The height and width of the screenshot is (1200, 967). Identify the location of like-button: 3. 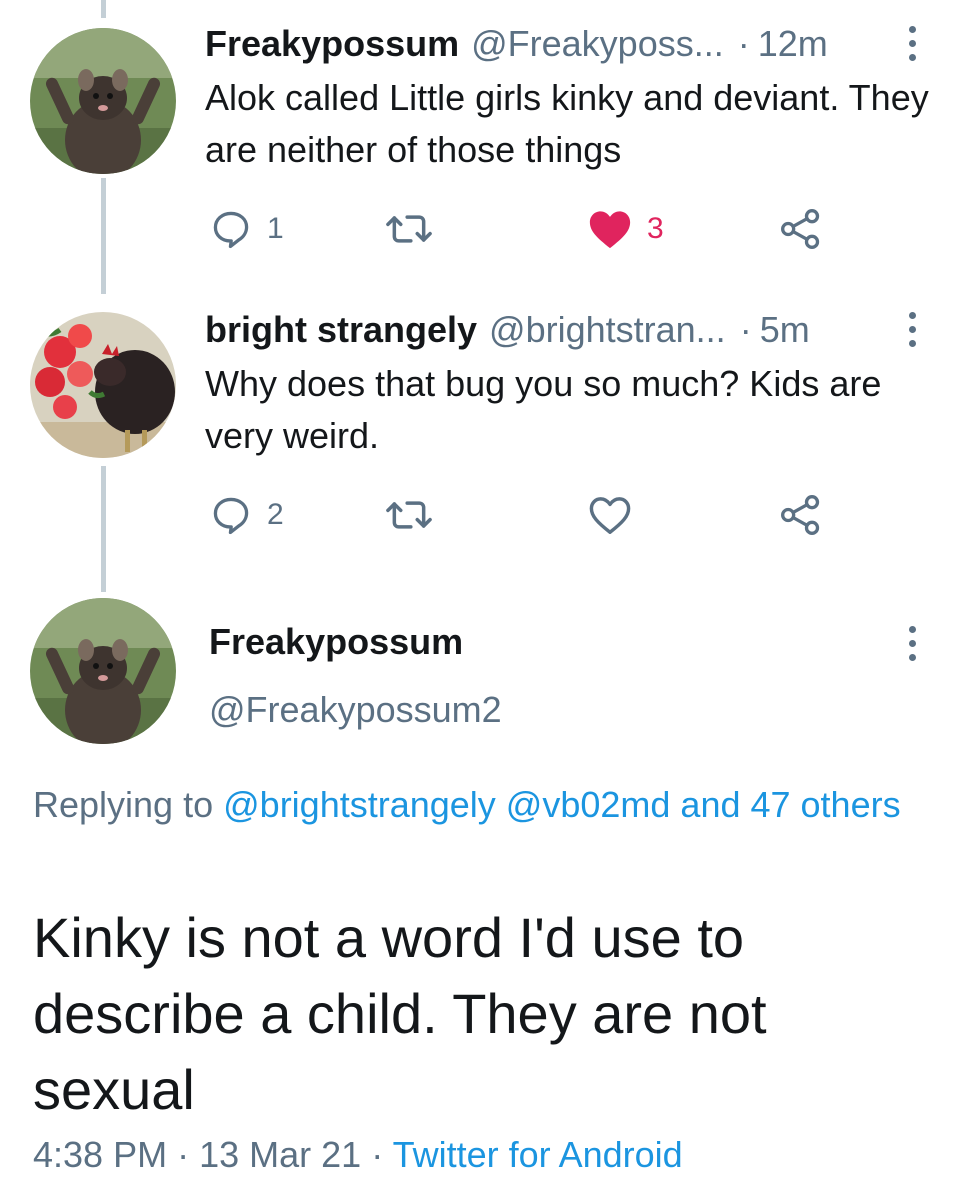
(625, 229).